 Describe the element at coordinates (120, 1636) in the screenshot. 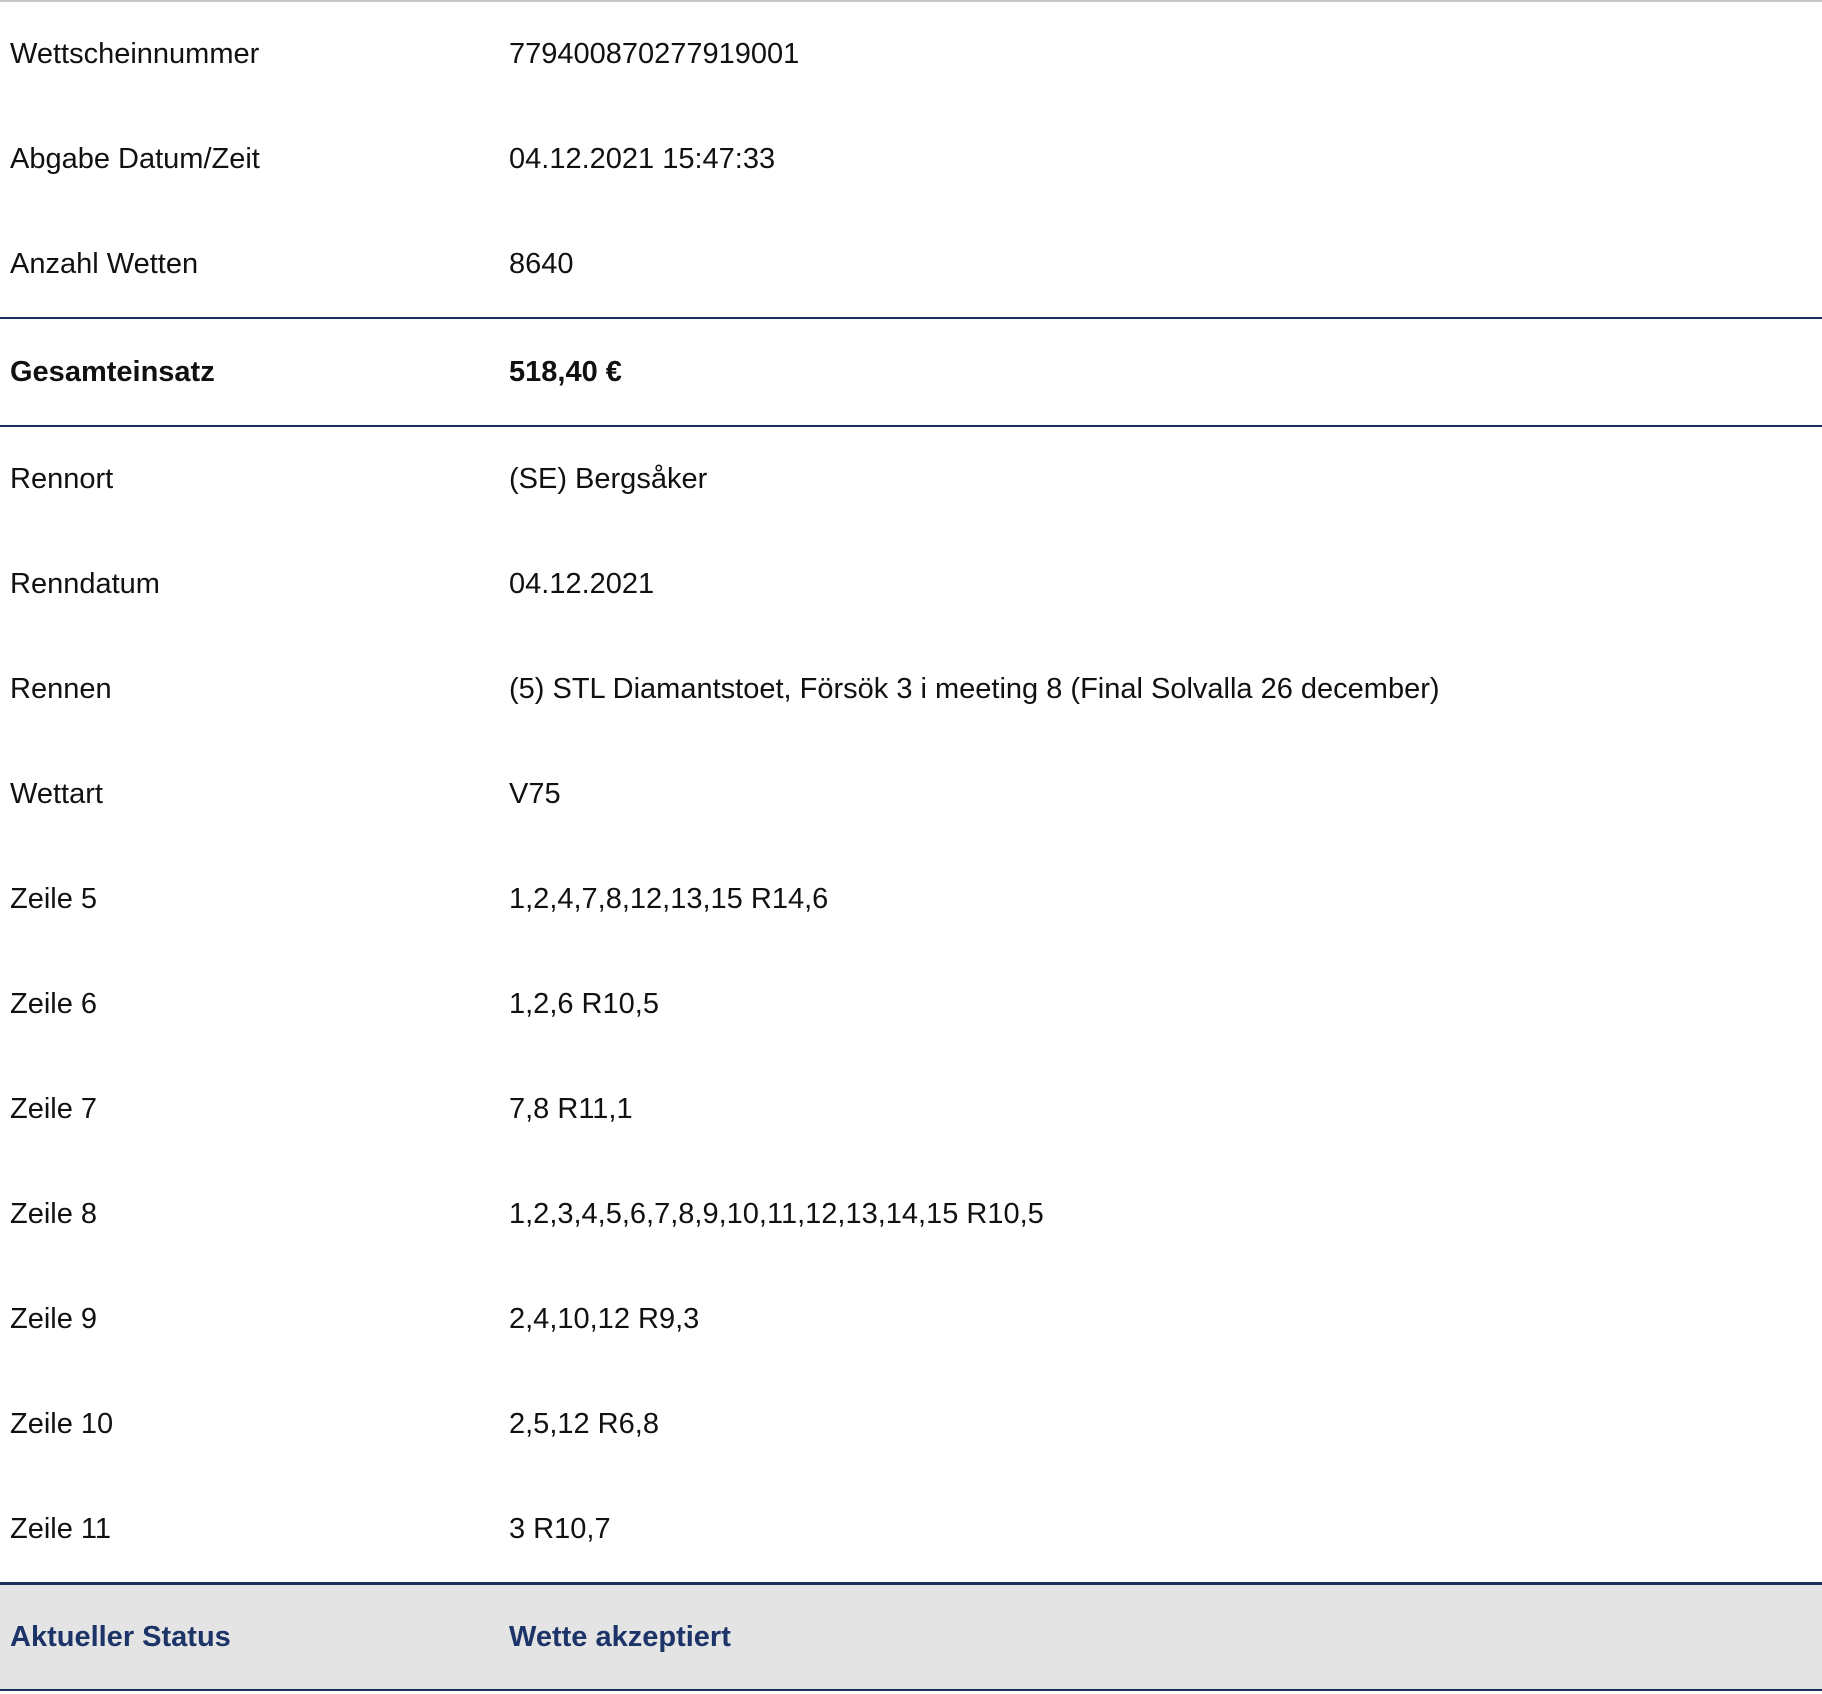

I see `current-status-label: Aktueller Status` at that location.